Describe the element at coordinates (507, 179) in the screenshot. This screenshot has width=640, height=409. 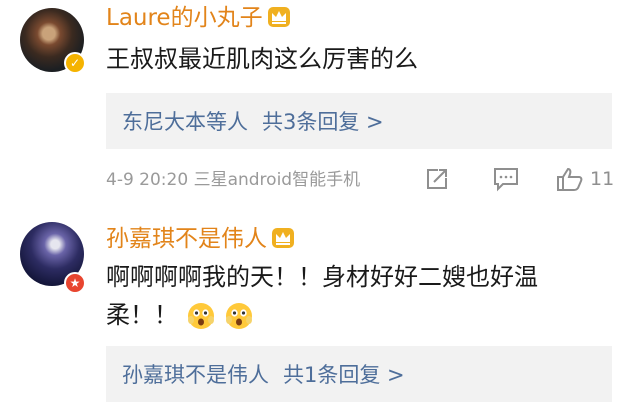
I see `comment-icon` at that location.